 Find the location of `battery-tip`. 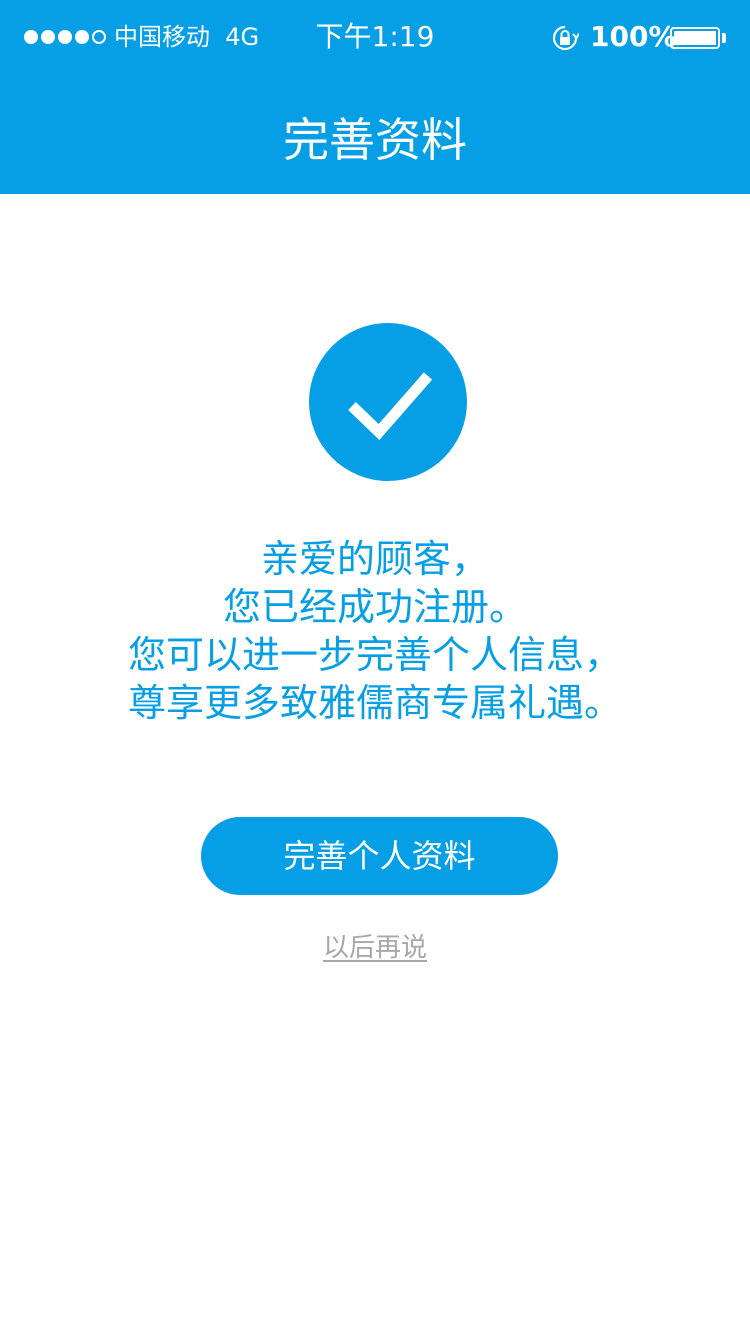

battery-tip is located at coordinates (724, 38).